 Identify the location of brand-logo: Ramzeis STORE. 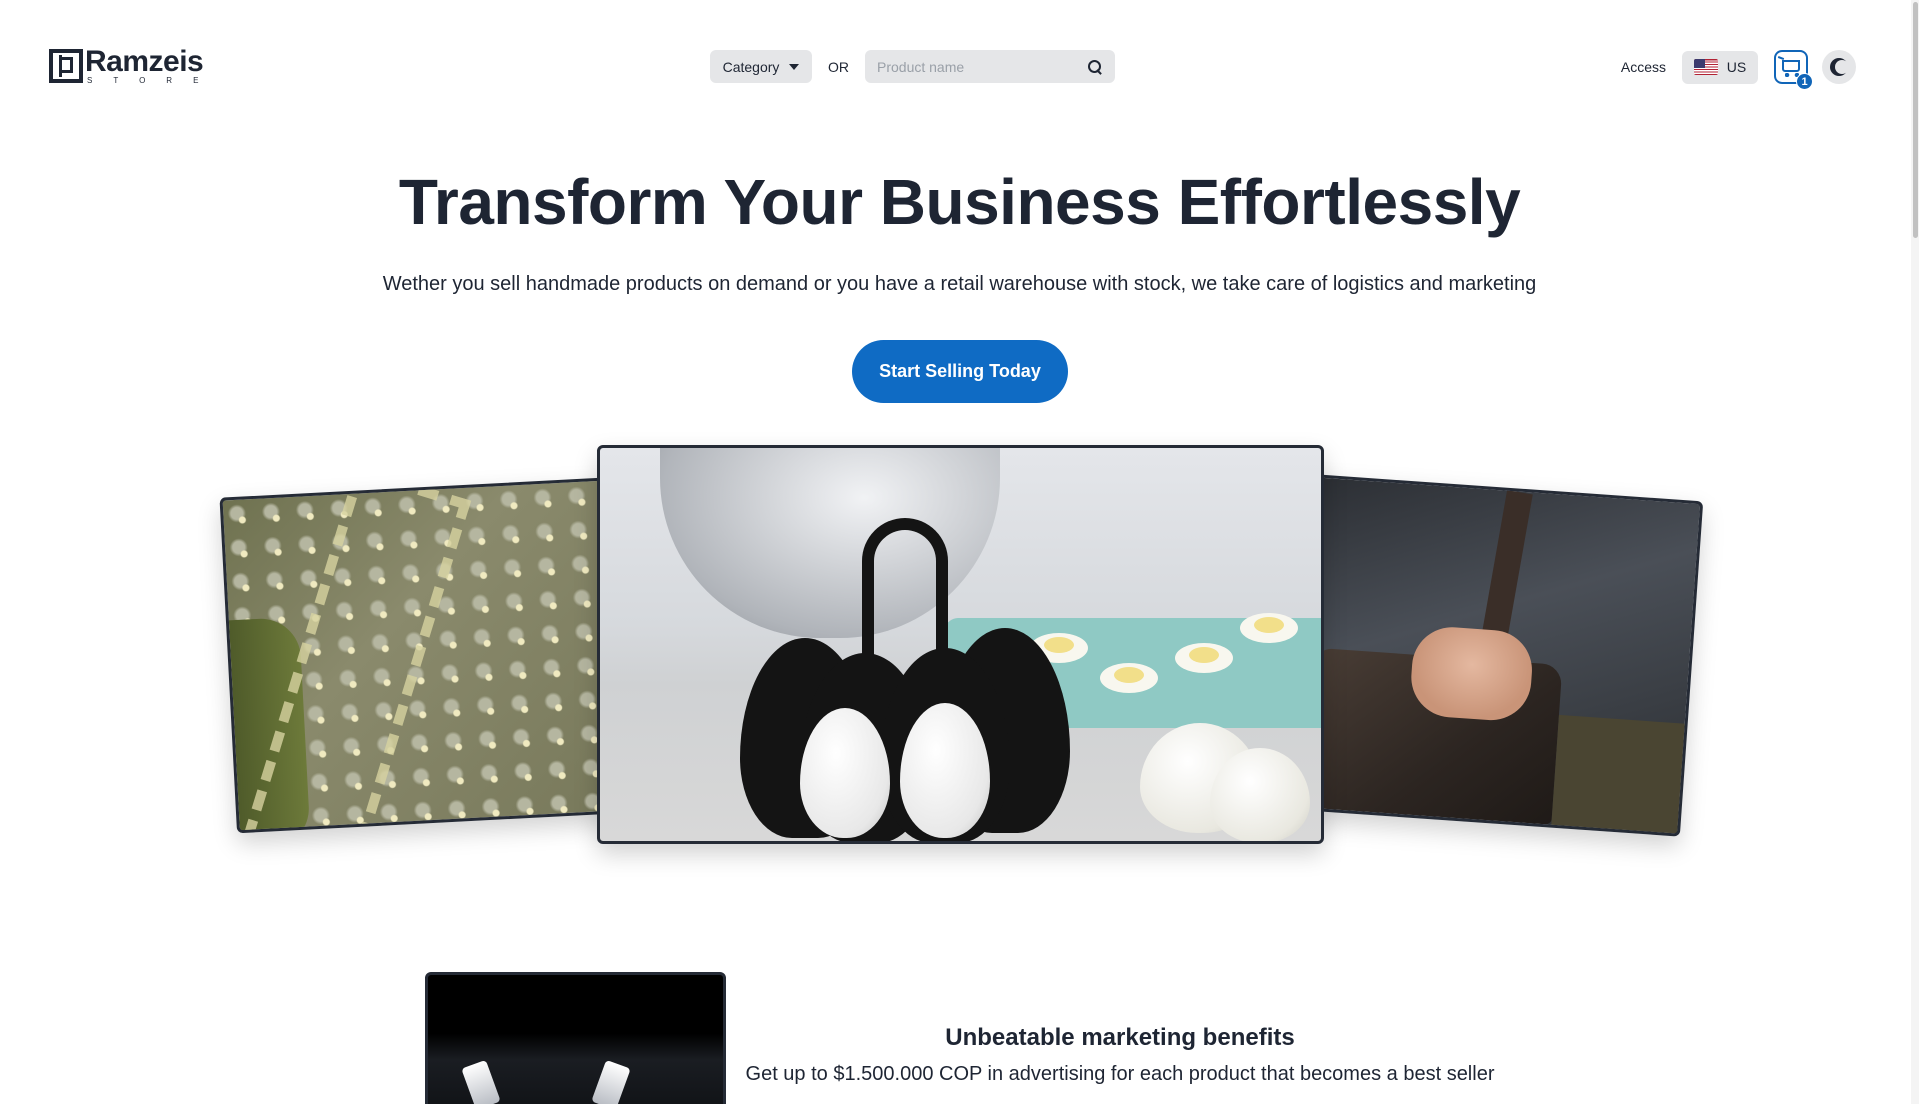
(134, 65).